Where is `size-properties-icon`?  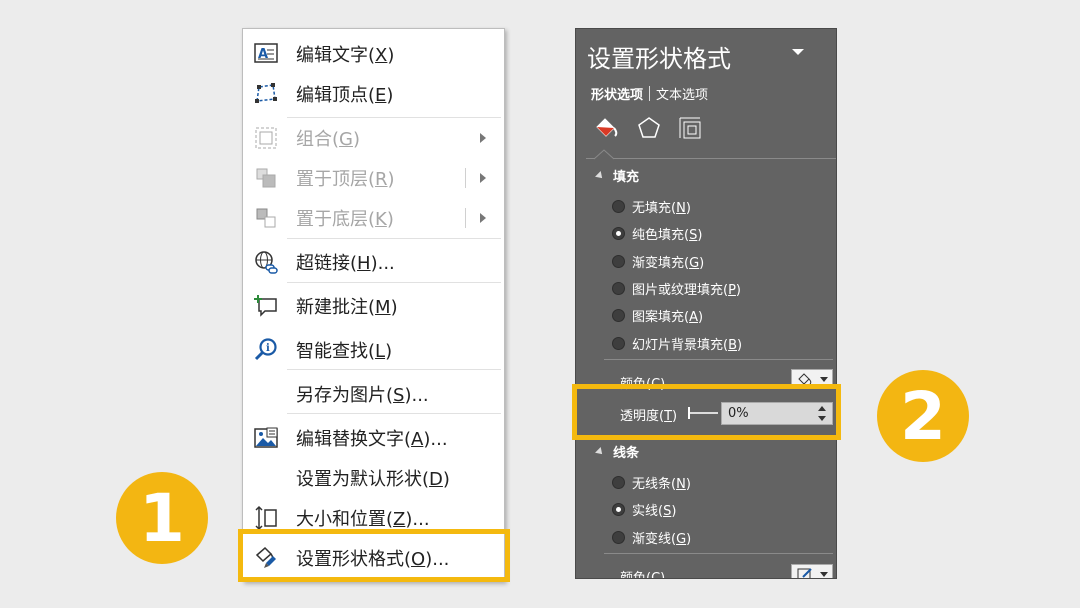 size-properties-icon is located at coordinates (690, 130).